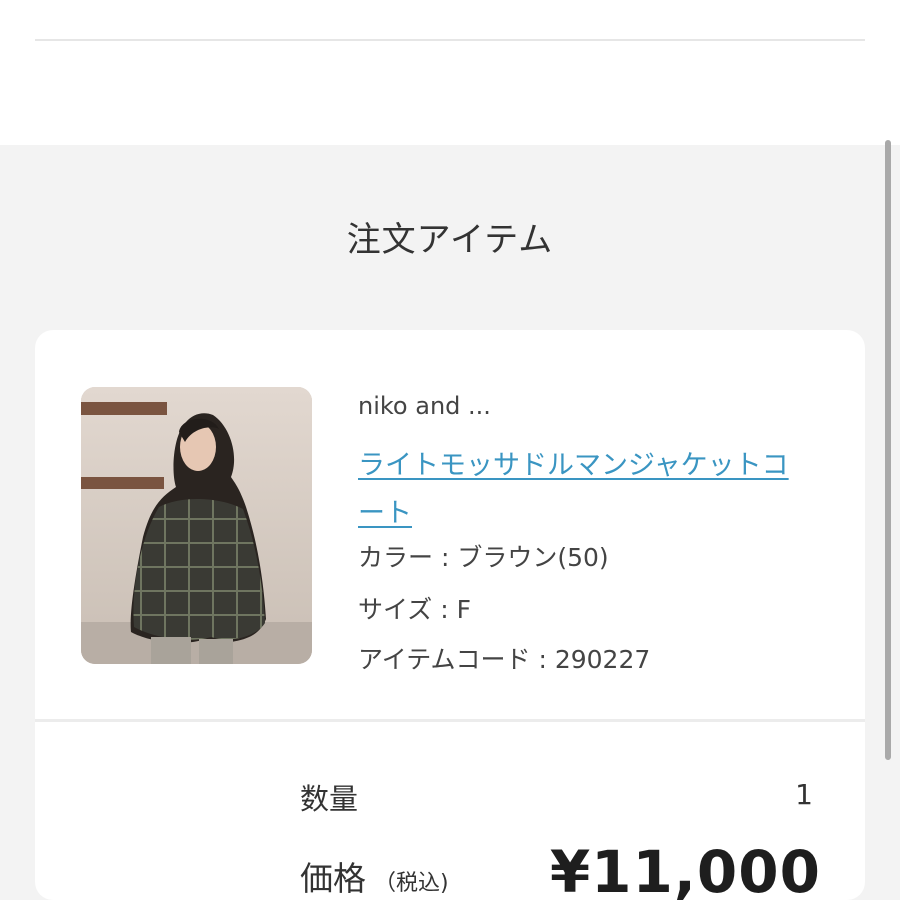 The height and width of the screenshot is (900, 900). What do you see at coordinates (685, 869) in the screenshot?
I see `price-value: ¥11,000` at bounding box center [685, 869].